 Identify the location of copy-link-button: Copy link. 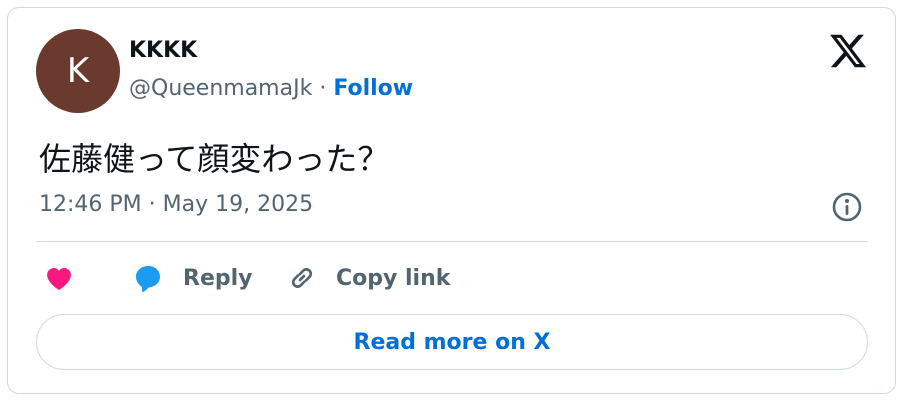
(368, 278).